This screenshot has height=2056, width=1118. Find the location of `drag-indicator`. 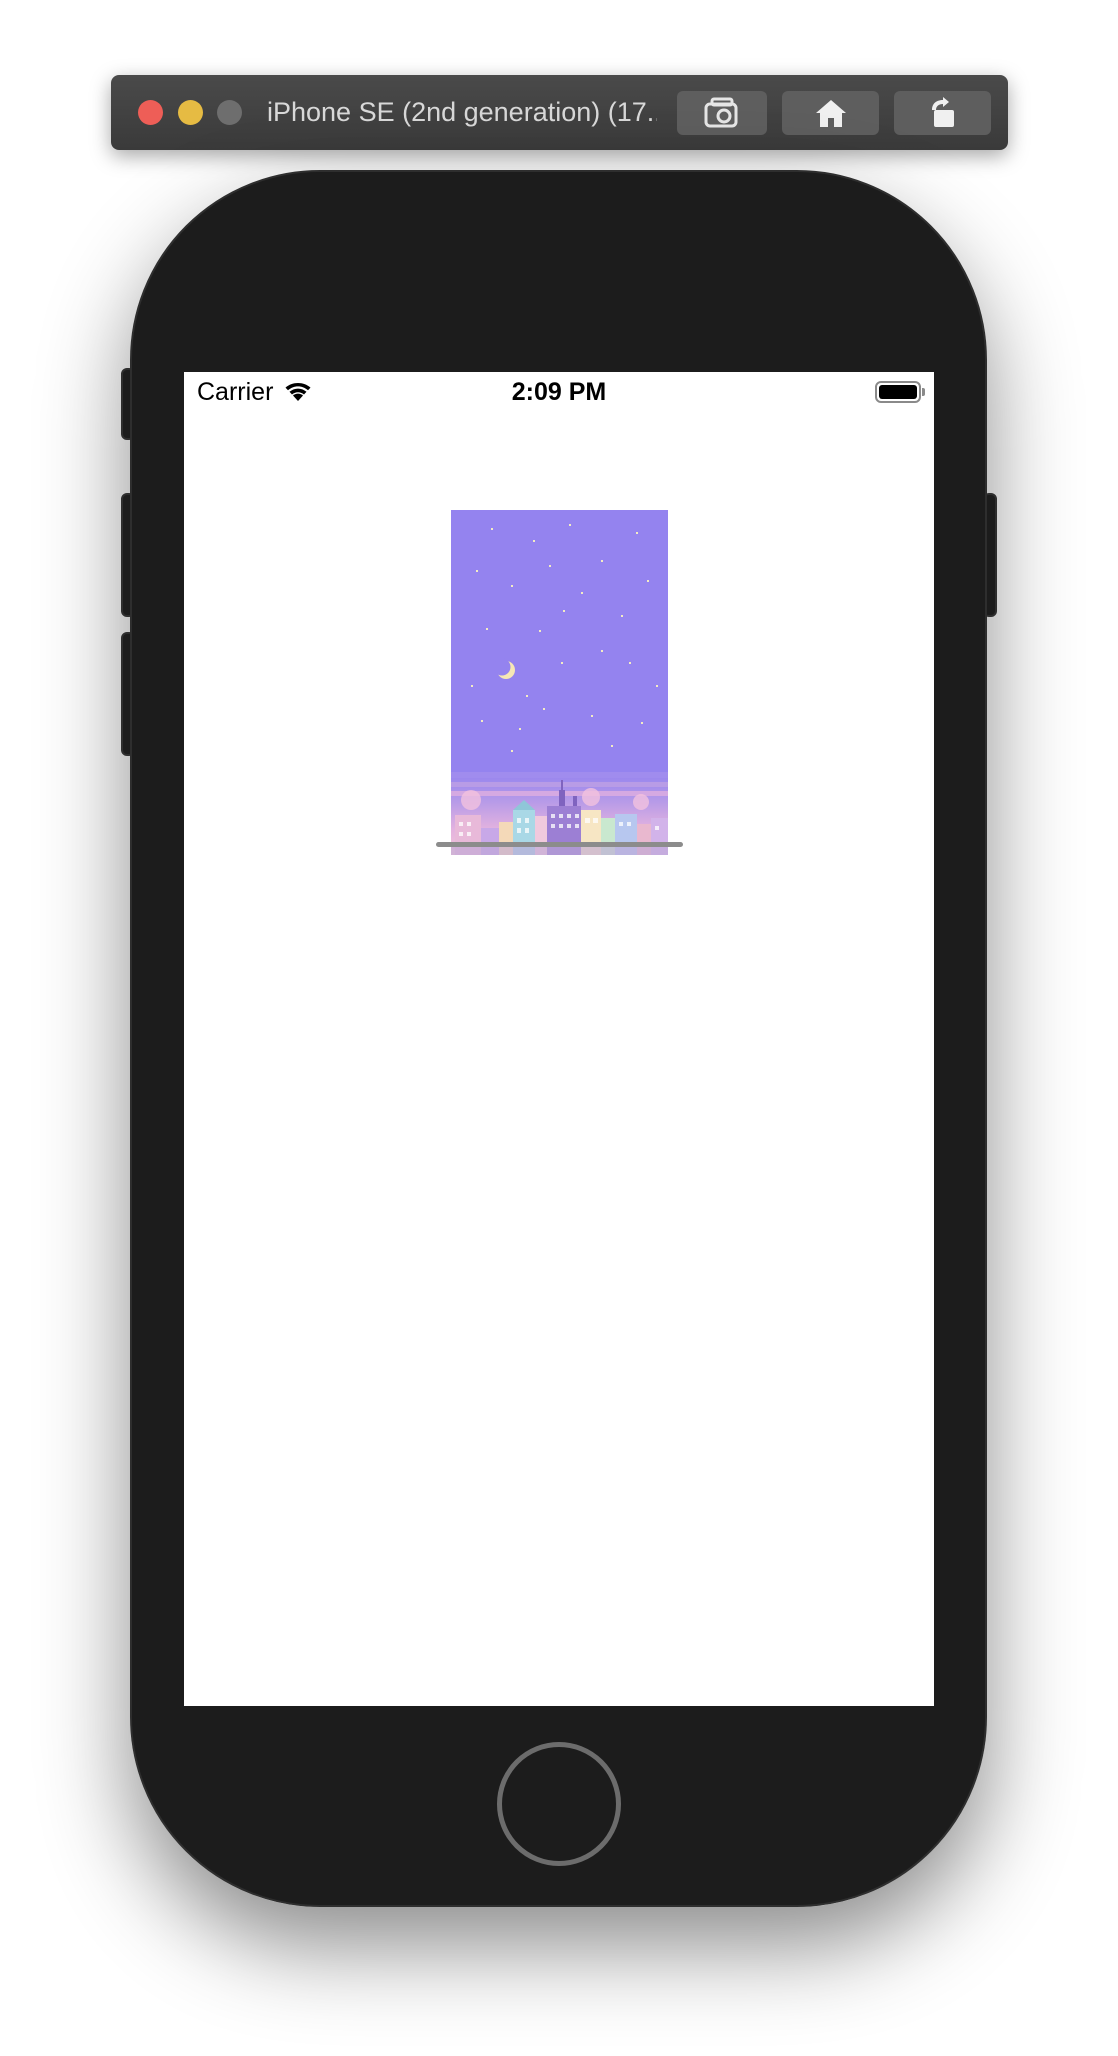

drag-indicator is located at coordinates (559, 844).